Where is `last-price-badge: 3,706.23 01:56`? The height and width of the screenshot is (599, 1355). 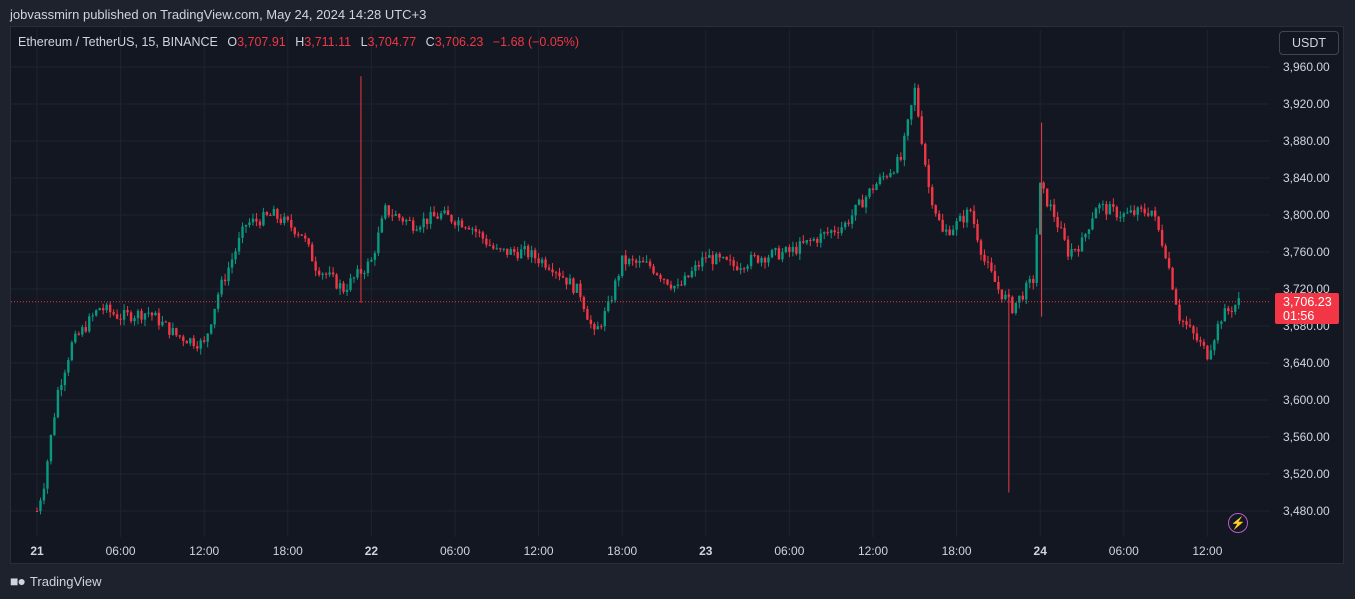
last-price-badge: 3,706.23 01:56 is located at coordinates (1307, 308).